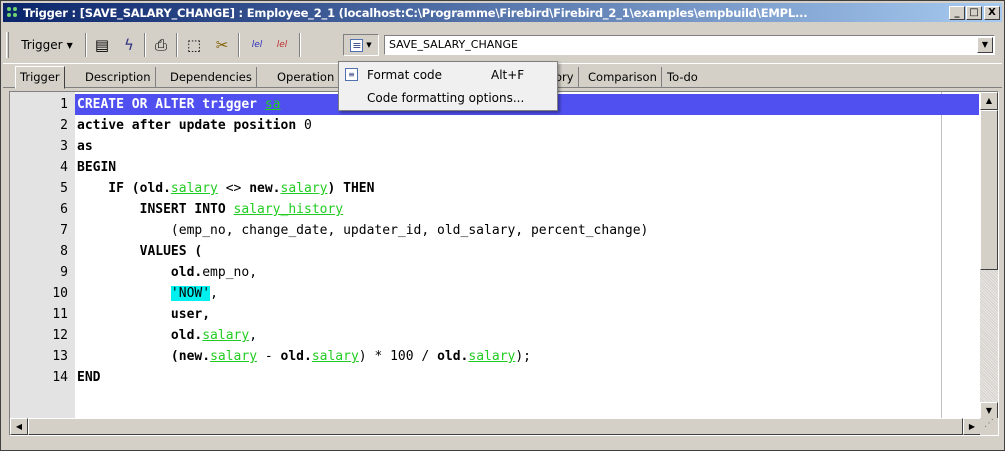 The height and width of the screenshot is (451, 1005). Describe the element at coordinates (351, 188) in the screenshot. I see `code-keyword: ) THEN` at that location.